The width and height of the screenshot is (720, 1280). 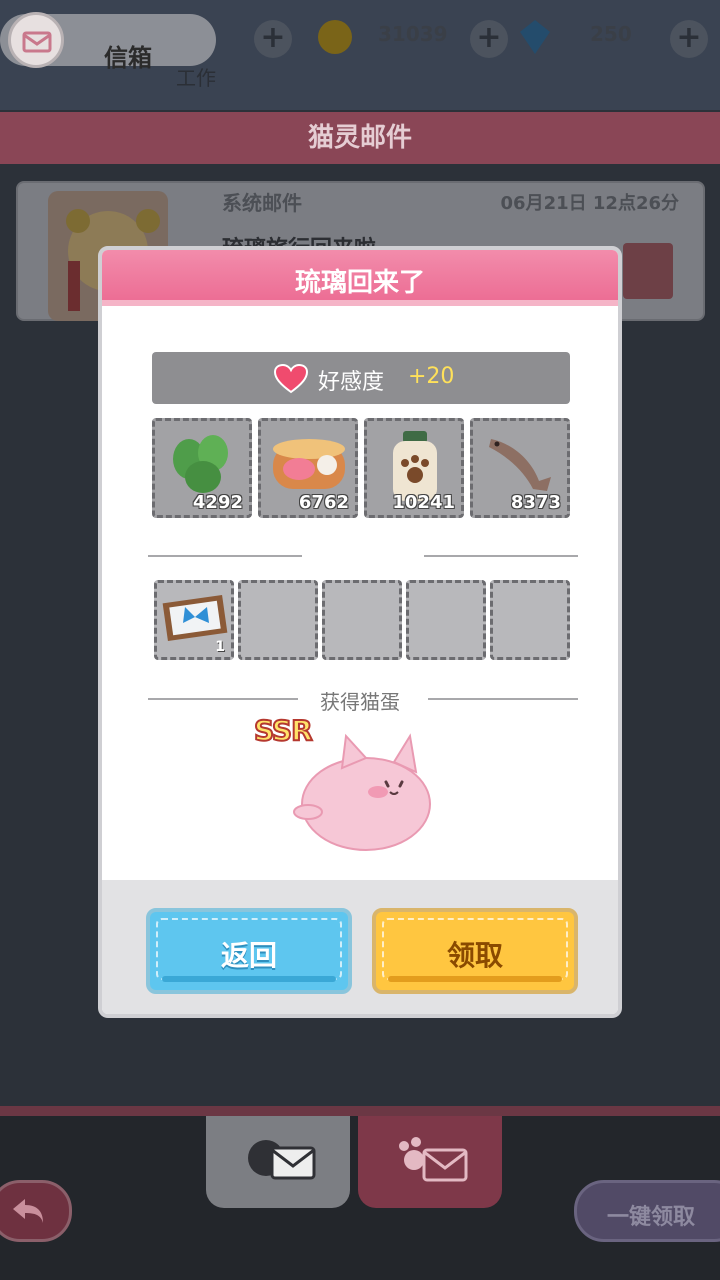 I want to click on dialog-title: 琉璃回来了, so click(x=359, y=283).